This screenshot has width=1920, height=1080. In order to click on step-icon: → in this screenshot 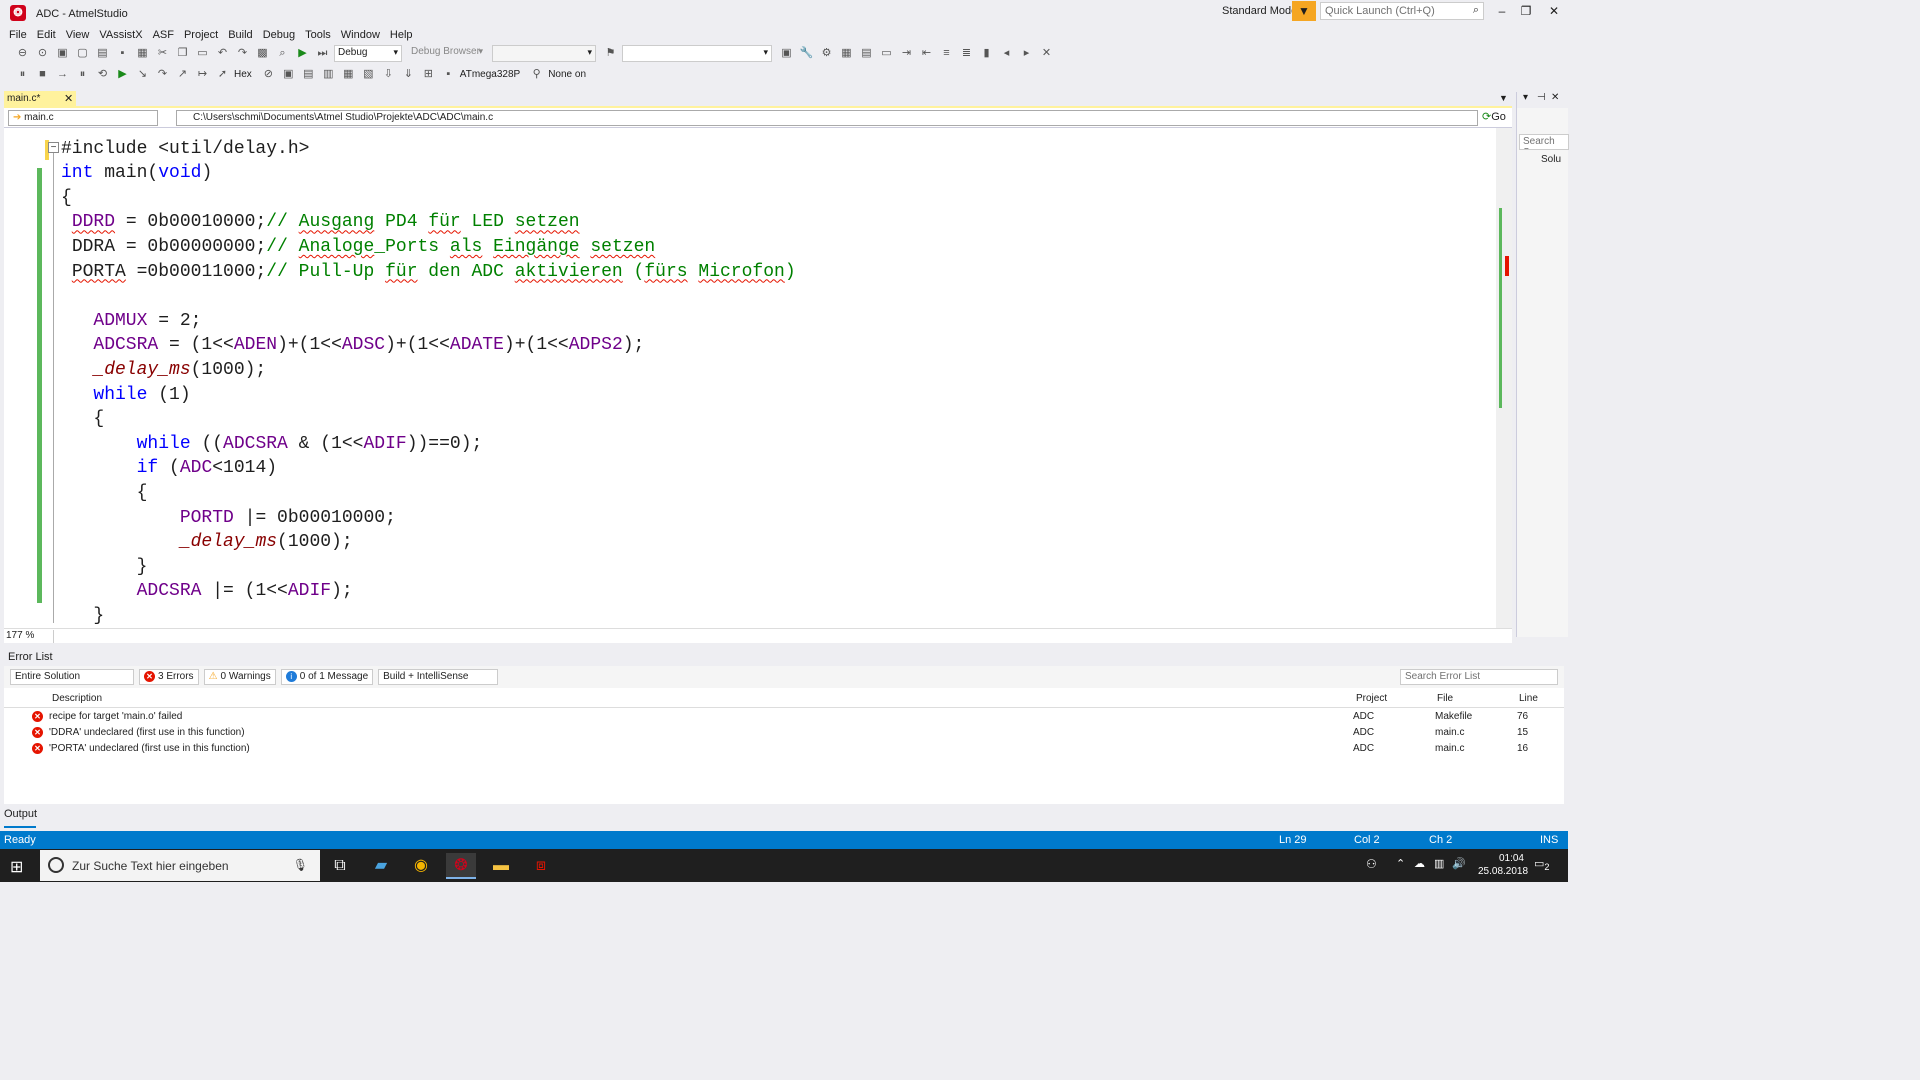, I will do `click(62, 74)`.